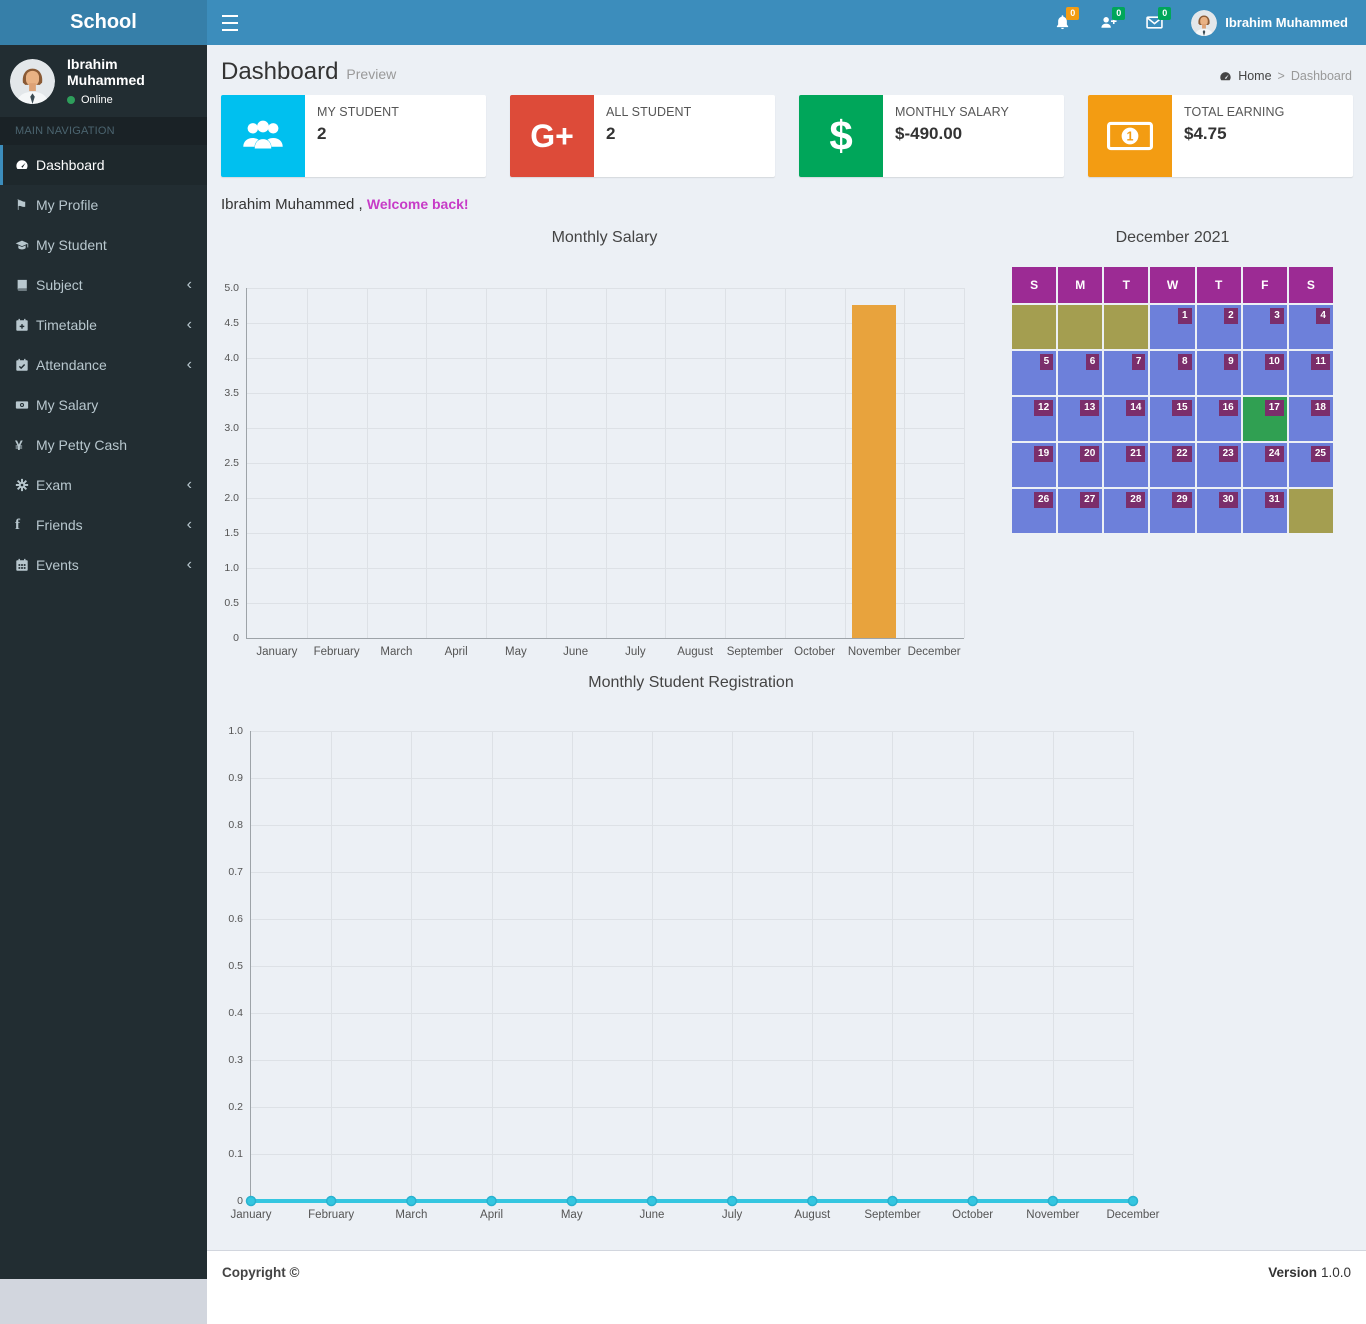  What do you see at coordinates (71, 100) in the screenshot?
I see `online-status-icon` at bounding box center [71, 100].